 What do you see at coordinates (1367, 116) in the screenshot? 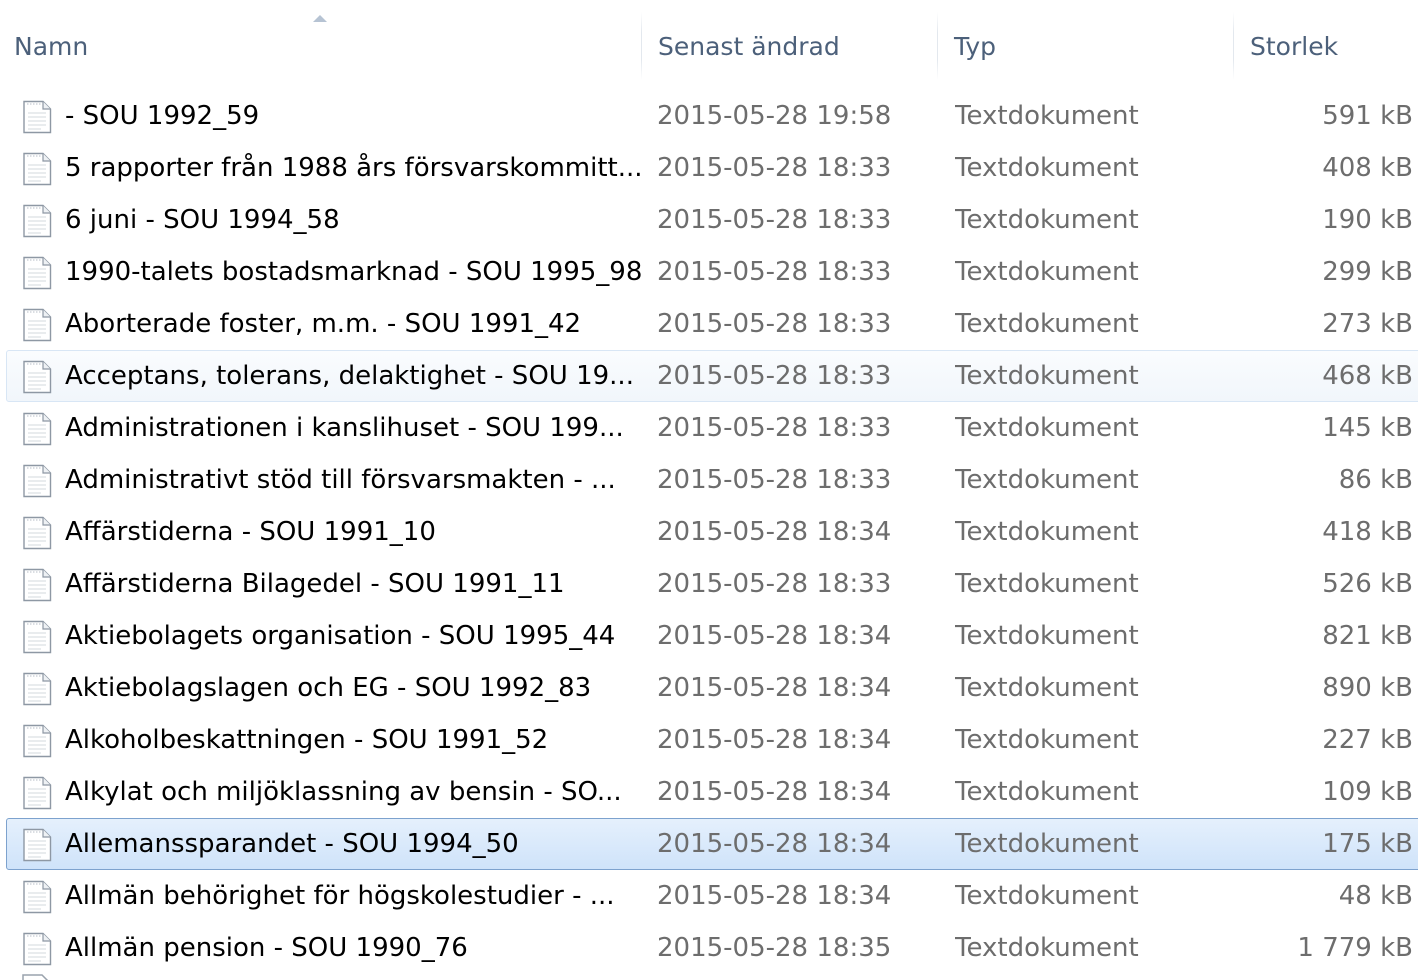
I see `file-size: 591 kB` at bounding box center [1367, 116].